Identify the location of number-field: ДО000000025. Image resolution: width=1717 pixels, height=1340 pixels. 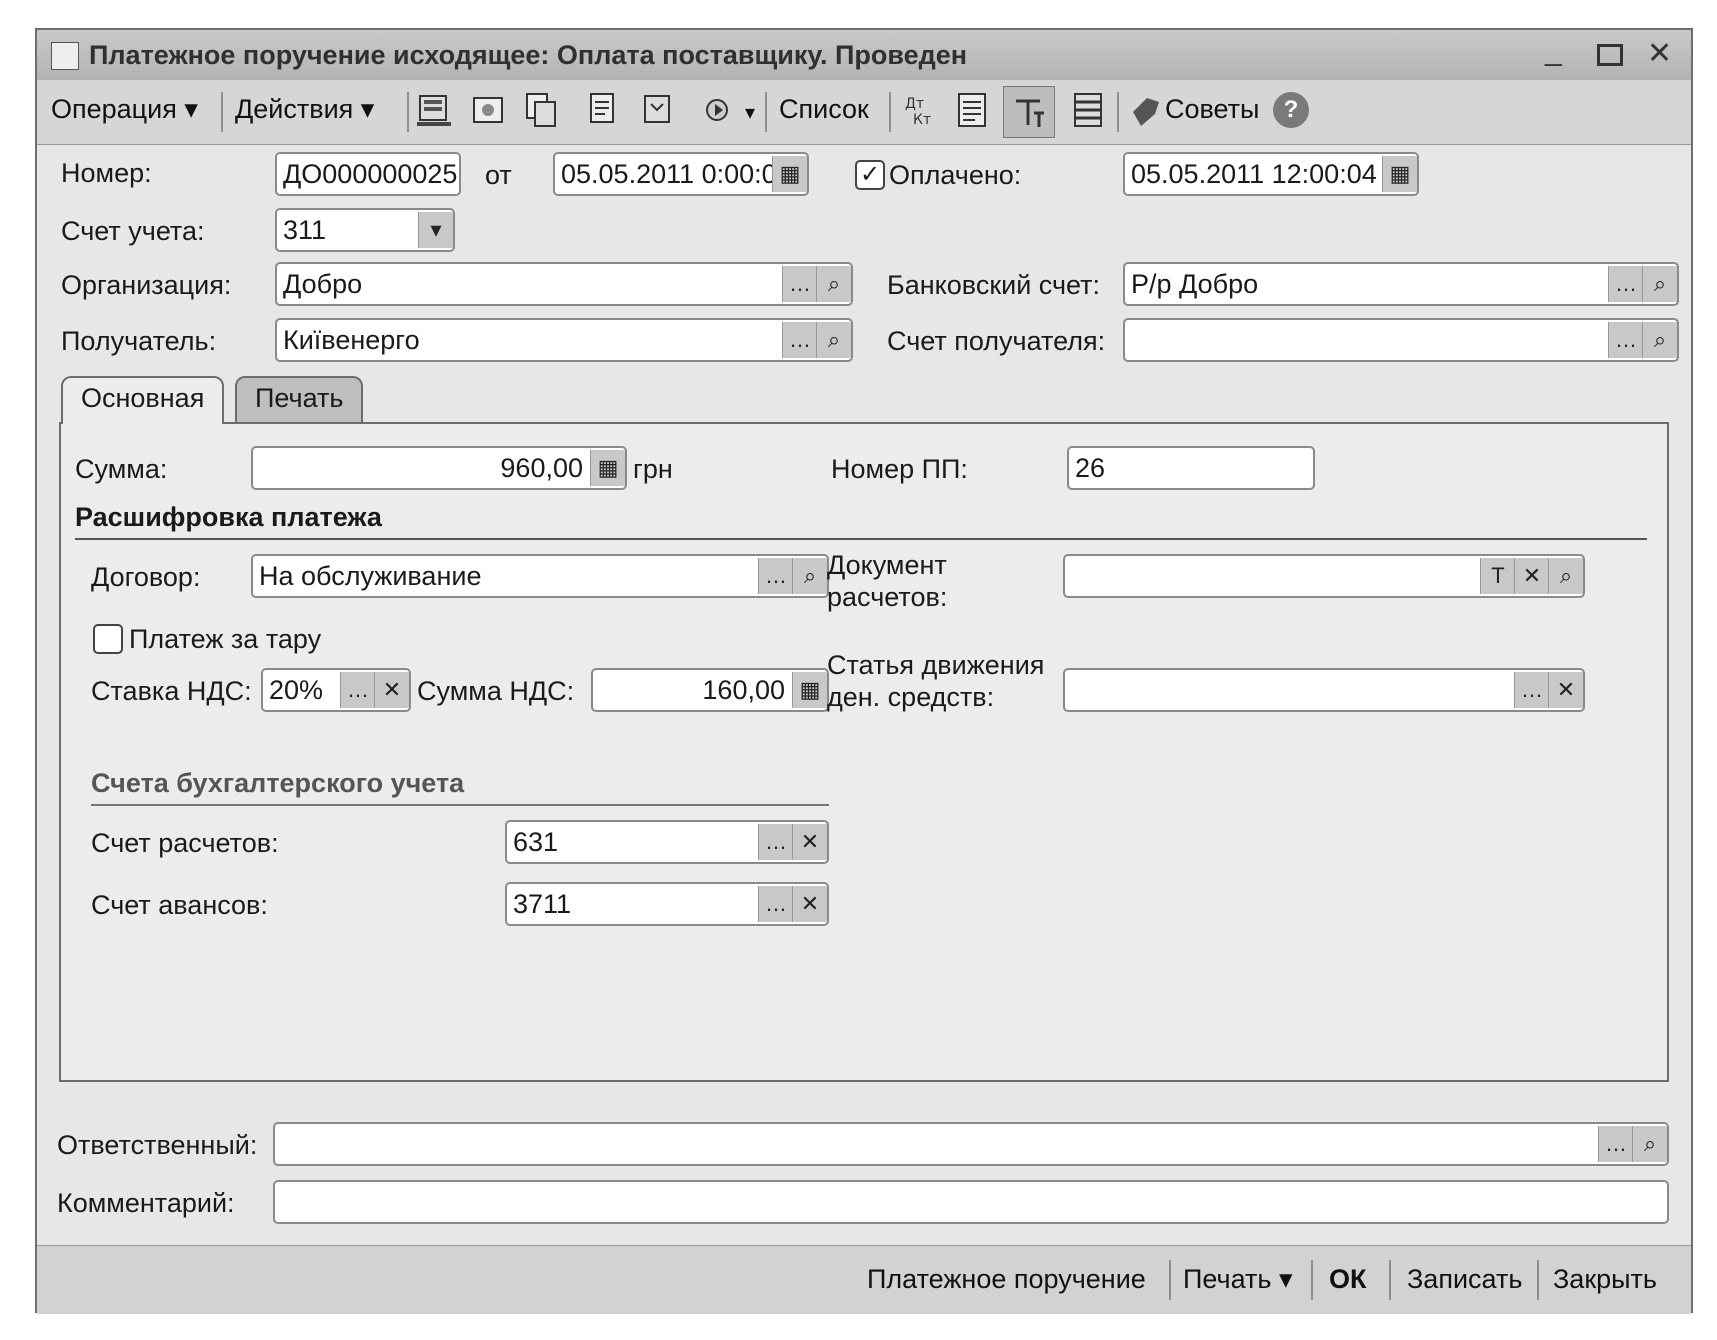
(368, 174).